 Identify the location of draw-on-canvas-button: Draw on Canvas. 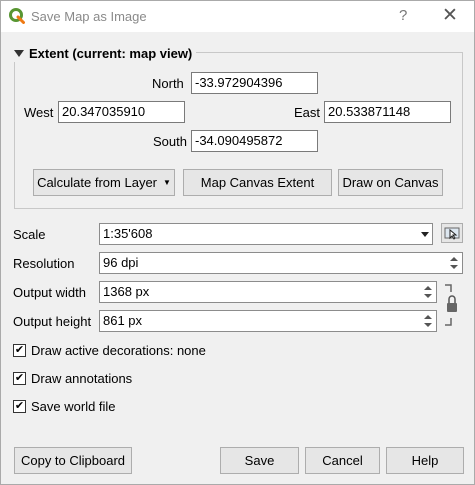
(390, 182).